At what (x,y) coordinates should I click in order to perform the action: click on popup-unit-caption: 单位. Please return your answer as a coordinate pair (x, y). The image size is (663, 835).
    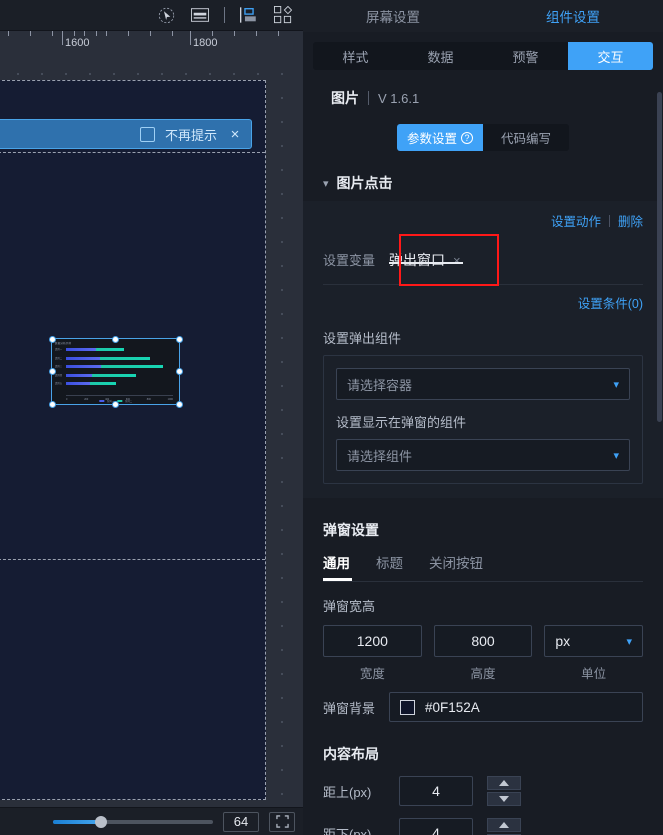
    Looking at the image, I should click on (594, 674).